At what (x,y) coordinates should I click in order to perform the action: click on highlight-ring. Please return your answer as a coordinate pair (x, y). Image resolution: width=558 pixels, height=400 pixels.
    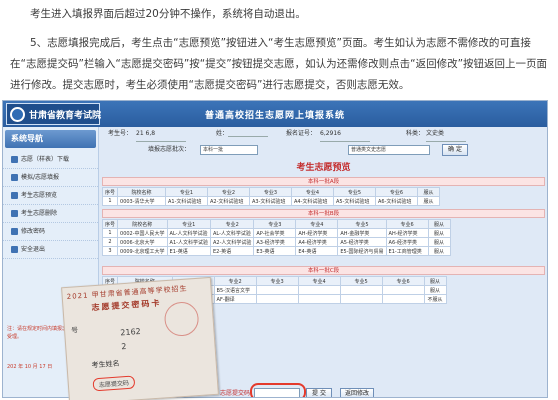
    Looking at the image, I should click on (278, 390).